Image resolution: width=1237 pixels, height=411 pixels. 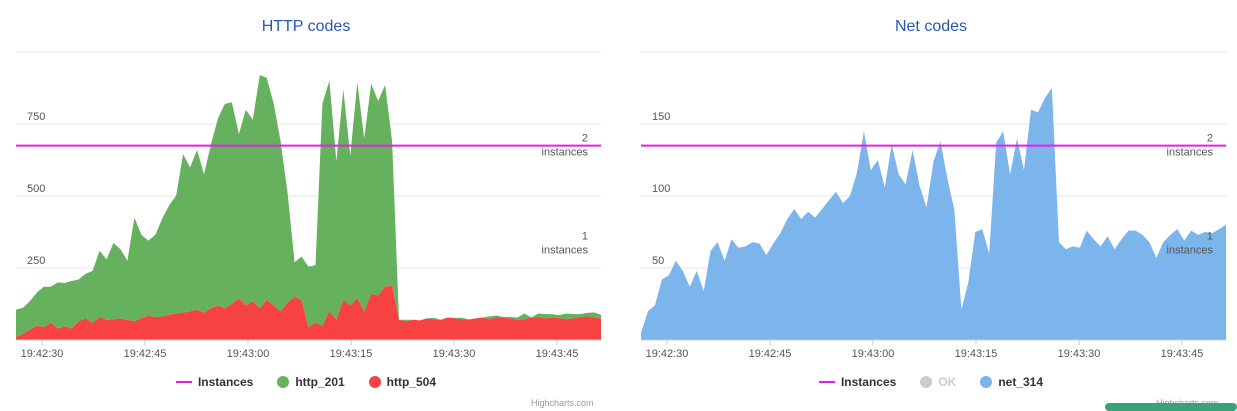 I want to click on legend-label: OK, so click(x=947, y=381).